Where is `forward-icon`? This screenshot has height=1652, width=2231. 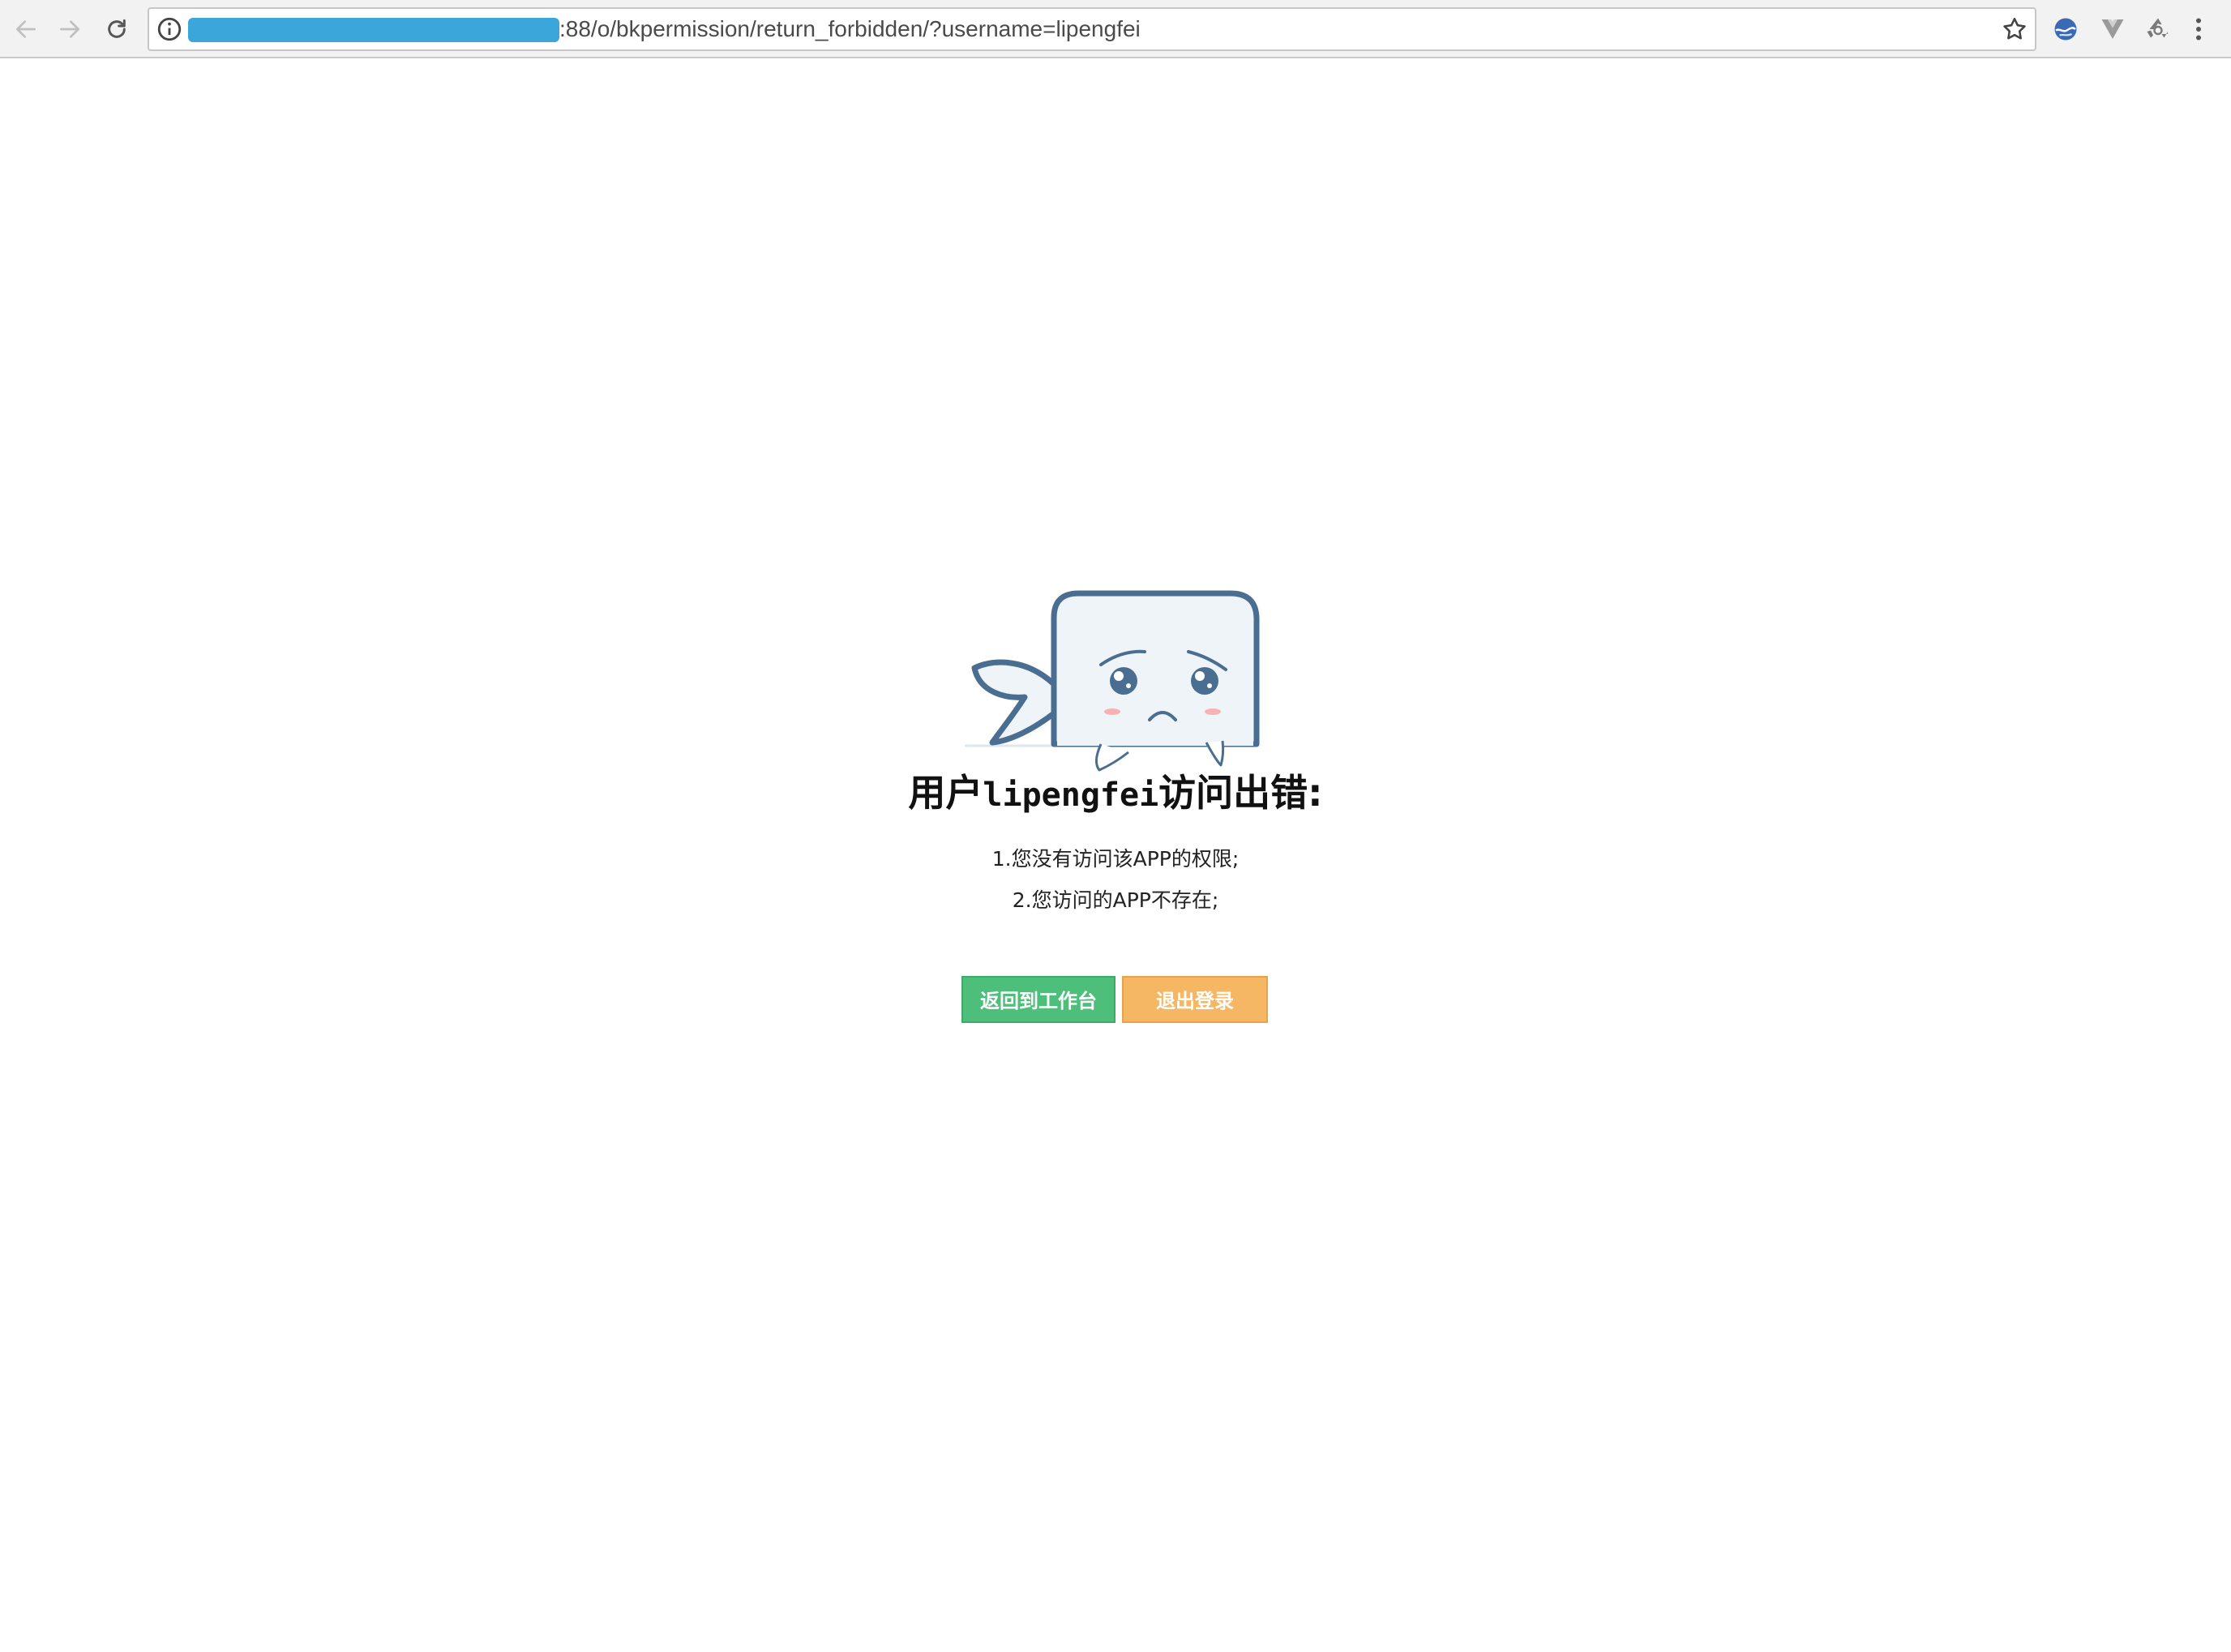
forward-icon is located at coordinates (69, 29).